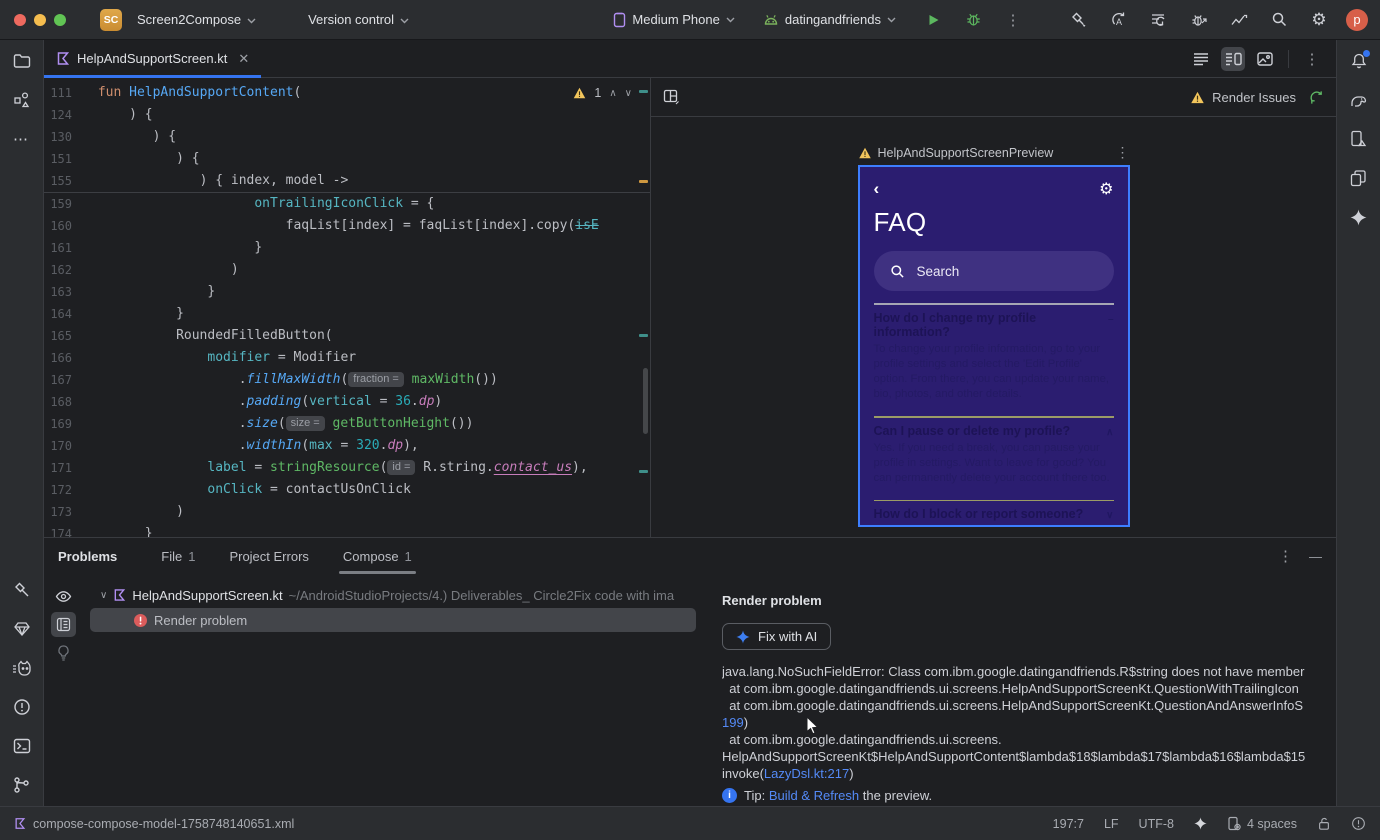 The image size is (1380, 840). What do you see at coordinates (602, 93) in the screenshot?
I see `inspections-widget: 1 ∧ ∨` at bounding box center [602, 93].